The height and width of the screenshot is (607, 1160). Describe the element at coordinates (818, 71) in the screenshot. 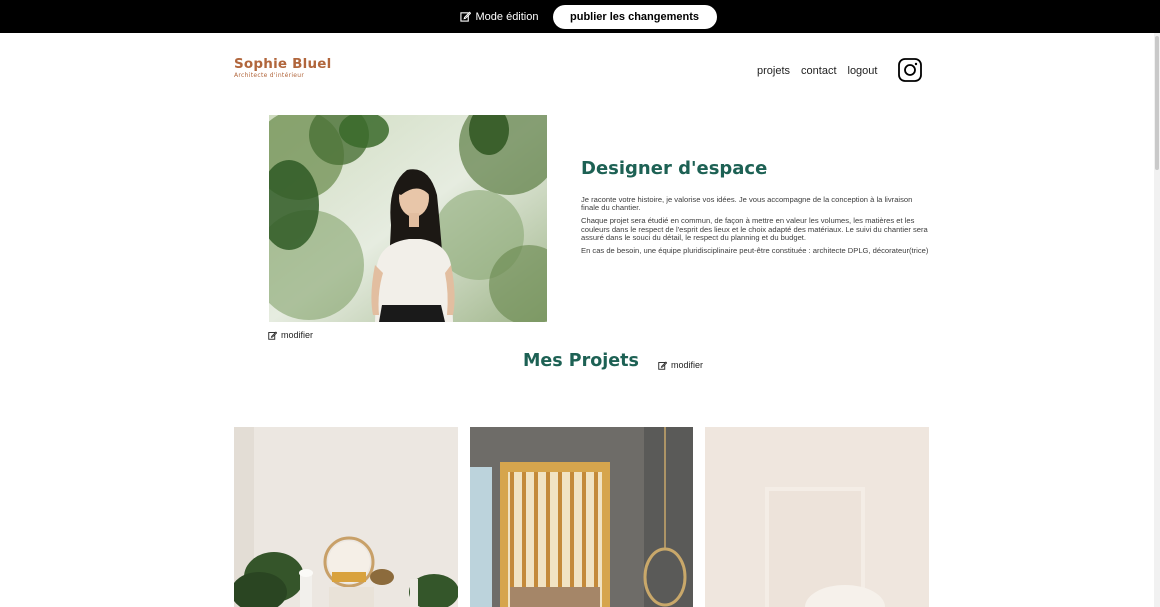

I see `nav-link-contact: contact` at that location.